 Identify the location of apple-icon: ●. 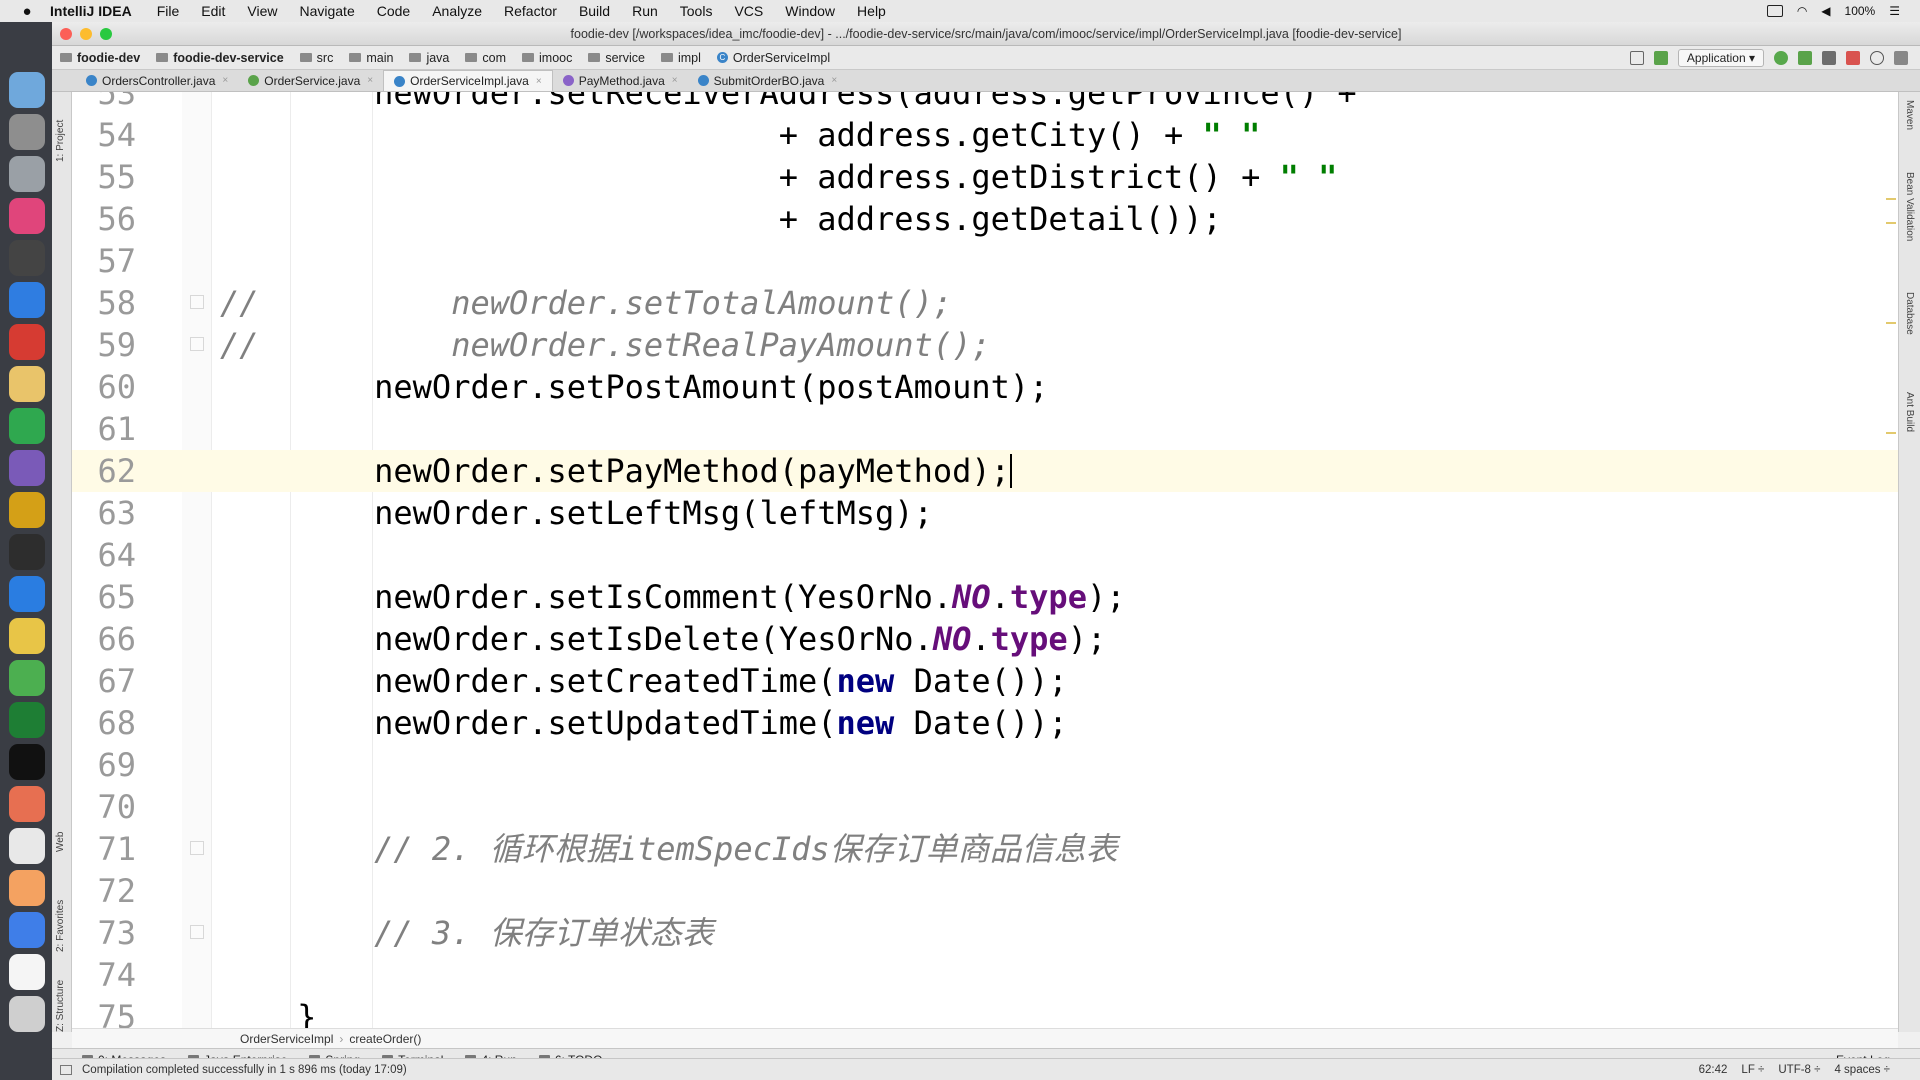
(27, 11).